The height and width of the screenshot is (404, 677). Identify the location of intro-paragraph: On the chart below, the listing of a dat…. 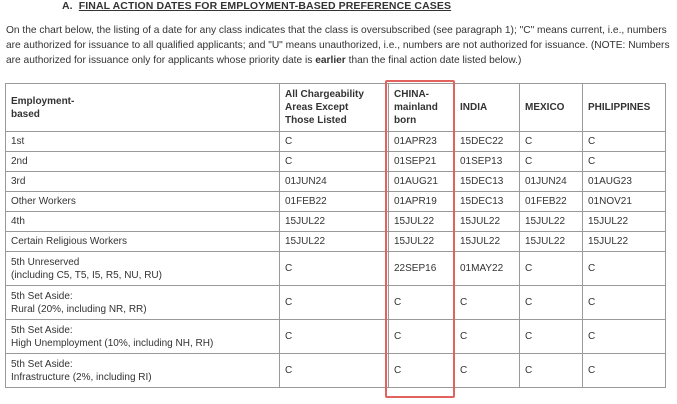
(338, 45).